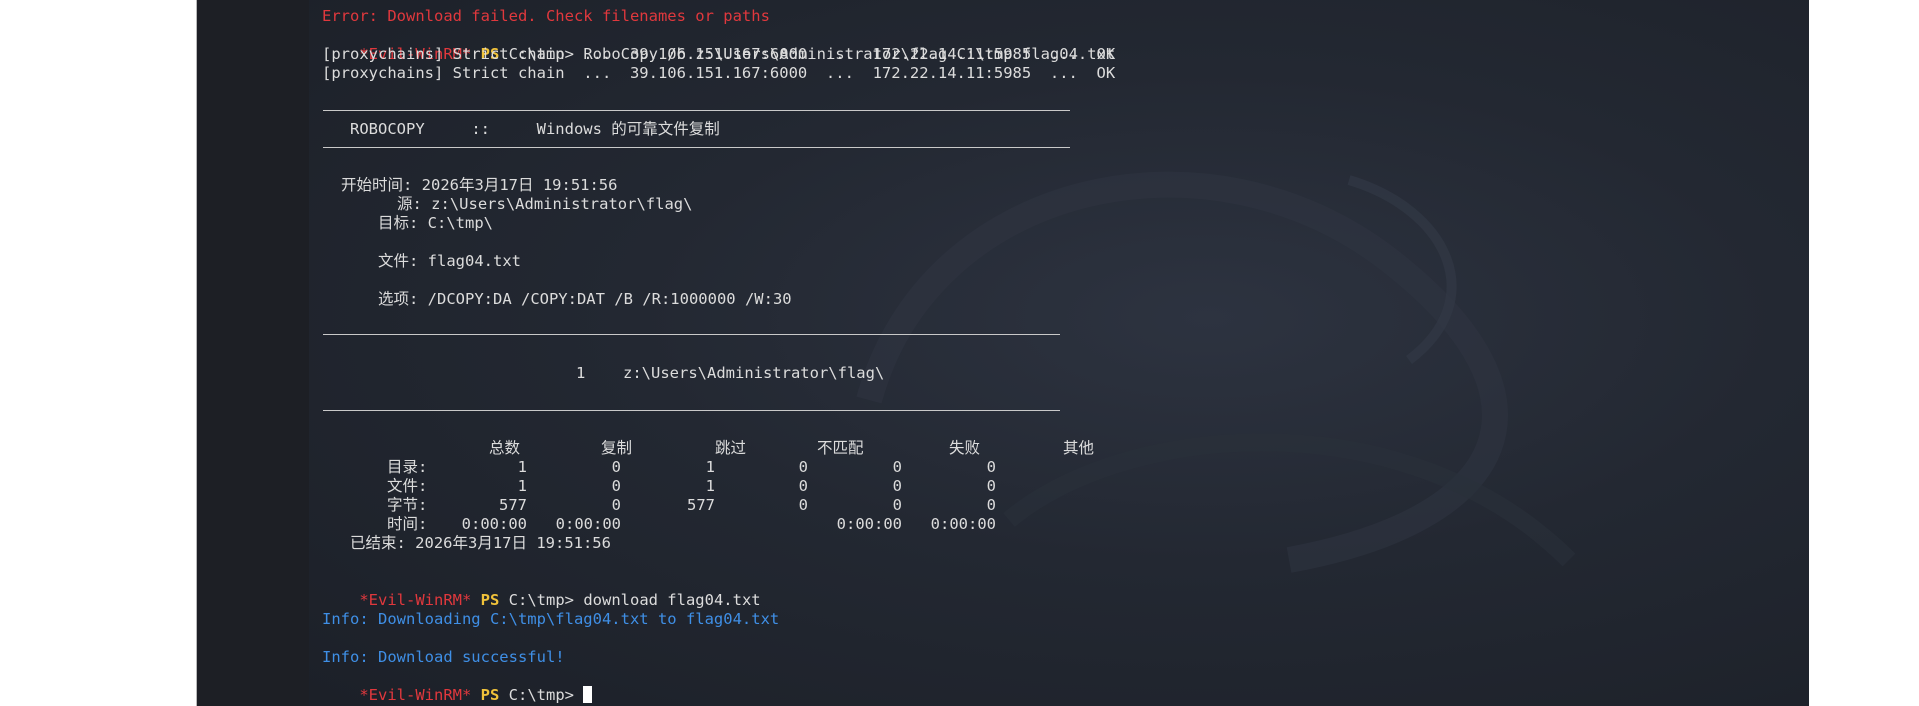  What do you see at coordinates (617, 448) in the screenshot?
I see `summary-header-copied: 复制` at bounding box center [617, 448].